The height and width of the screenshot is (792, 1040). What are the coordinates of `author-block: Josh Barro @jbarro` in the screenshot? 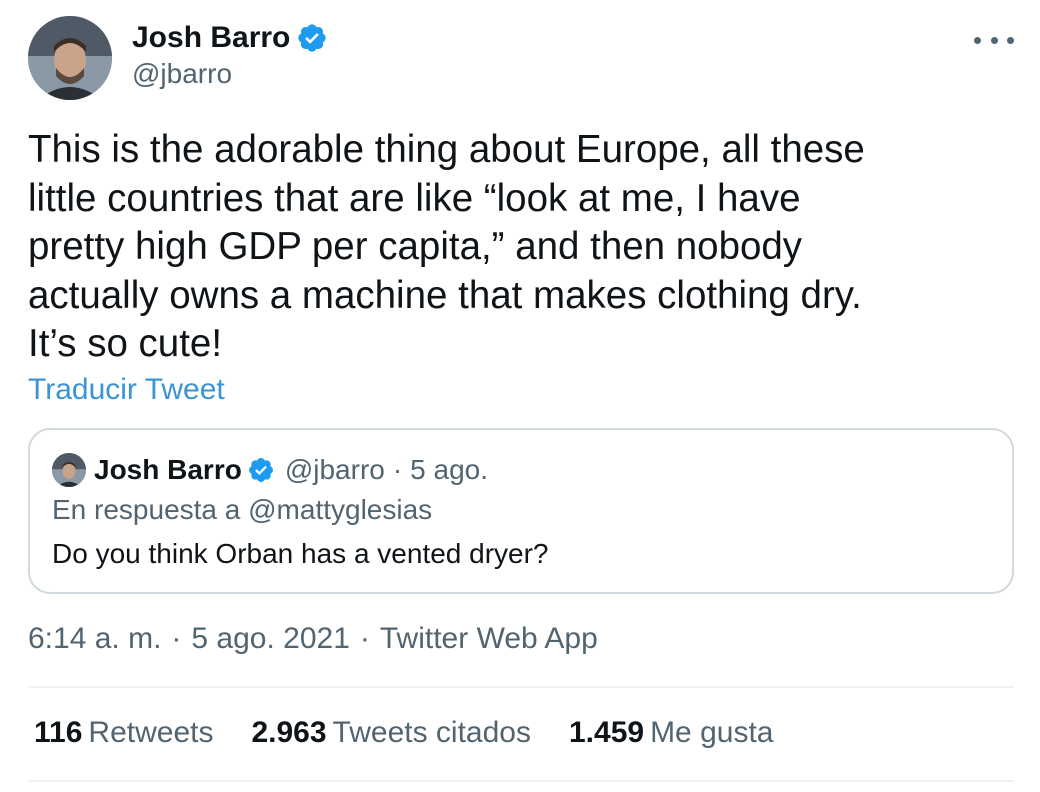 It's located at (230, 54).